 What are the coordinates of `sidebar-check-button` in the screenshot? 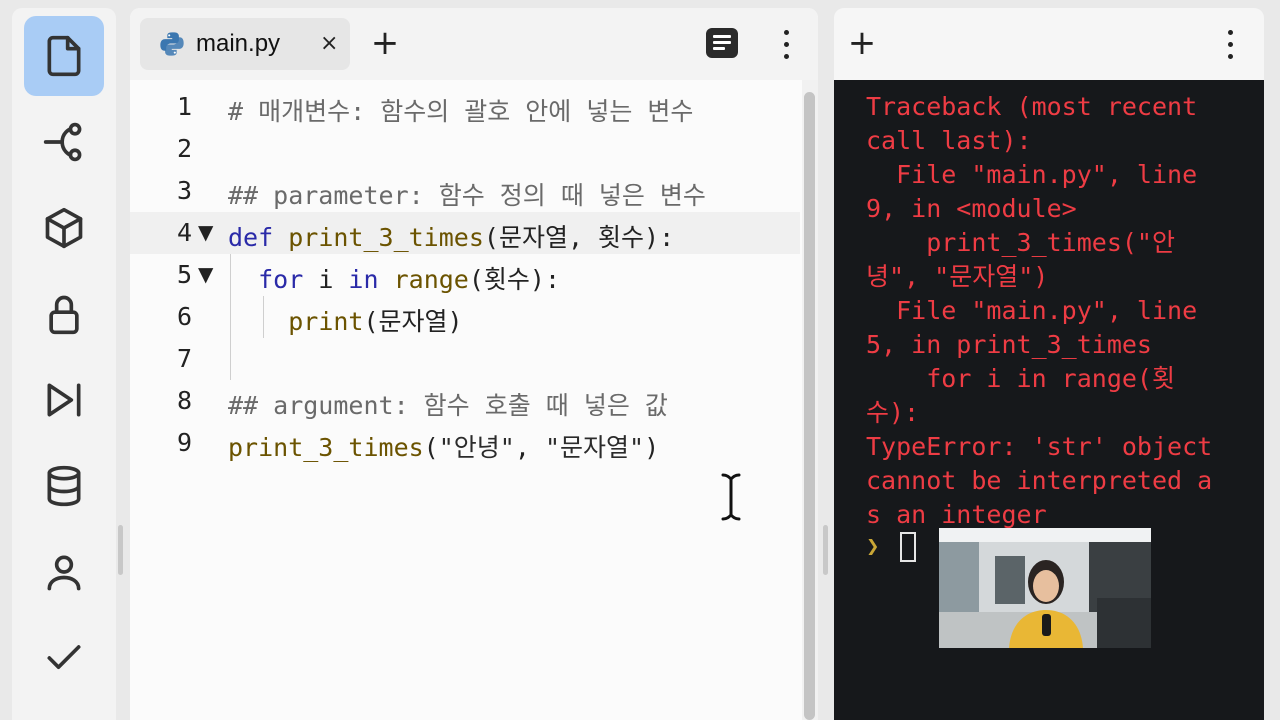 It's located at (64, 658).